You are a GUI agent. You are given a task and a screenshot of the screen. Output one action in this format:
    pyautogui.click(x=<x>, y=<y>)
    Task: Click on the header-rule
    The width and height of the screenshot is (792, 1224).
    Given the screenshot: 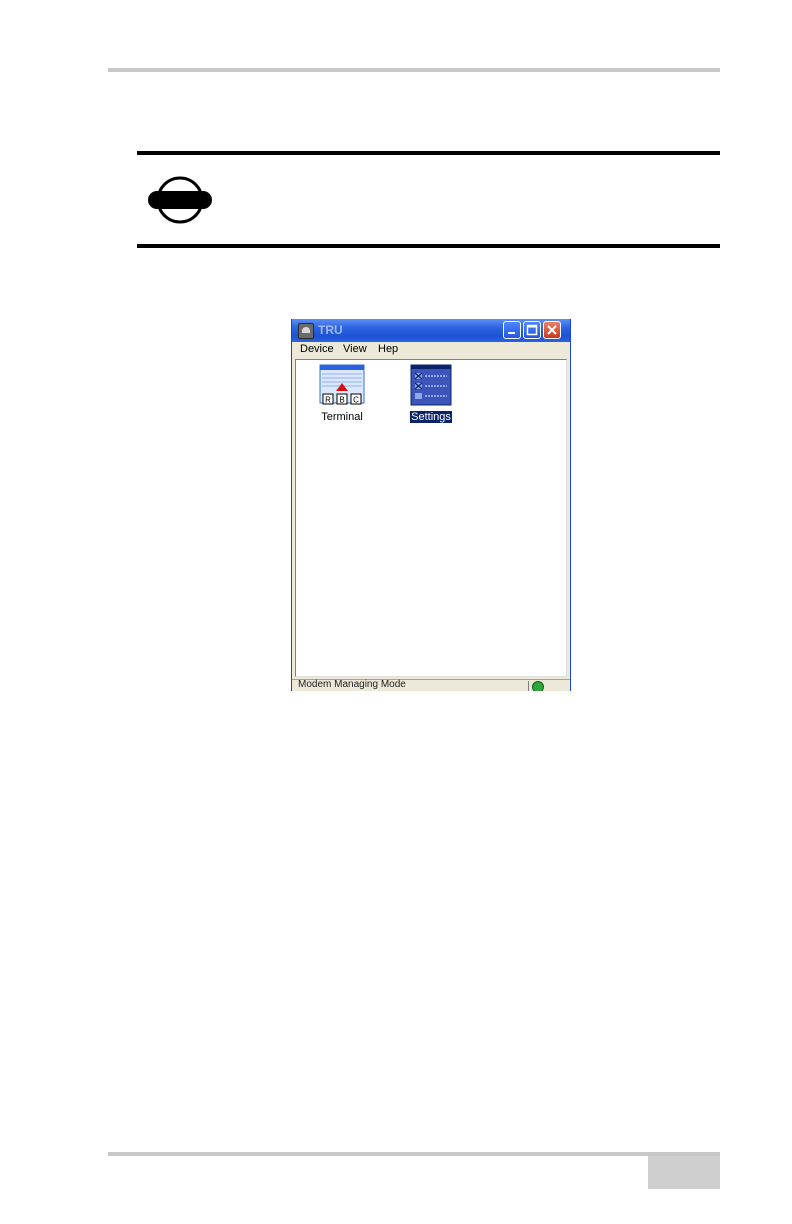 What is the action you would take?
    pyautogui.click(x=414, y=70)
    